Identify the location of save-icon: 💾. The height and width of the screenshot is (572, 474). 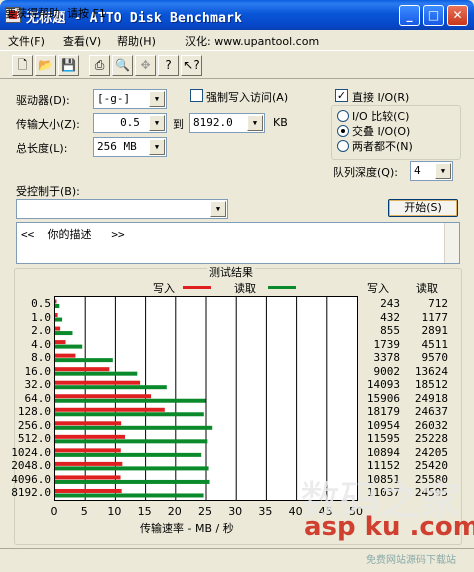
(68, 65).